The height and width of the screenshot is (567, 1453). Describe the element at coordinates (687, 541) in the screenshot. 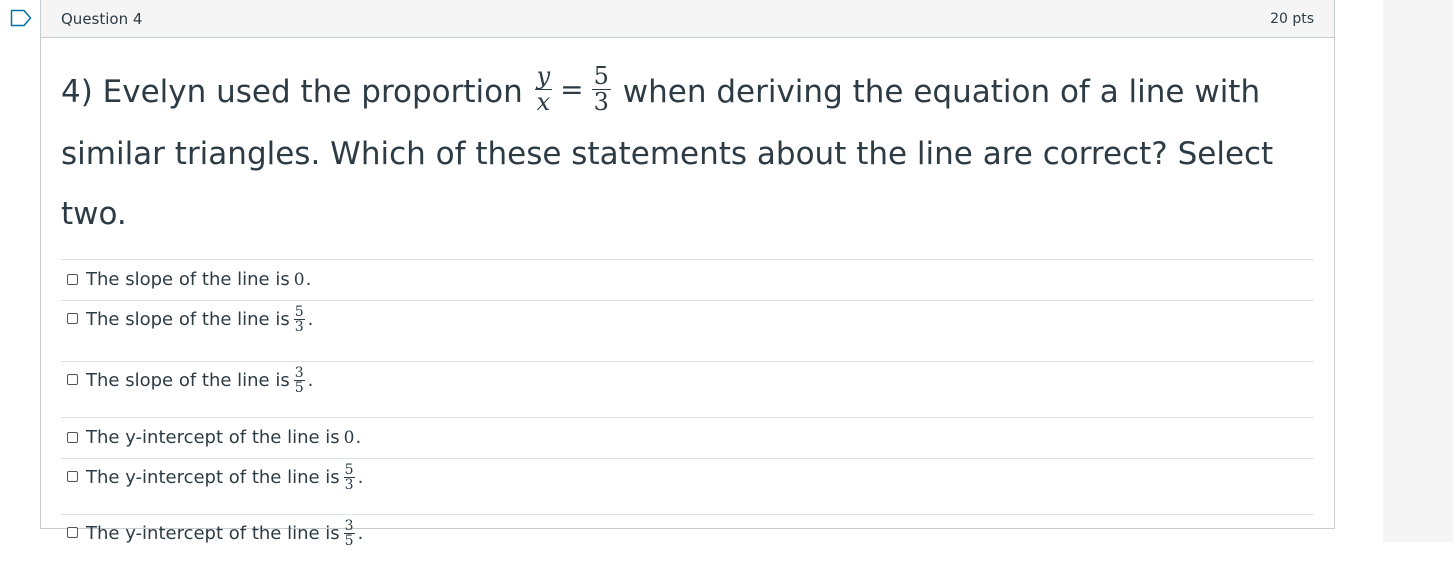

I see `answer-option-6: The y-intercept of the line is 35.` at that location.